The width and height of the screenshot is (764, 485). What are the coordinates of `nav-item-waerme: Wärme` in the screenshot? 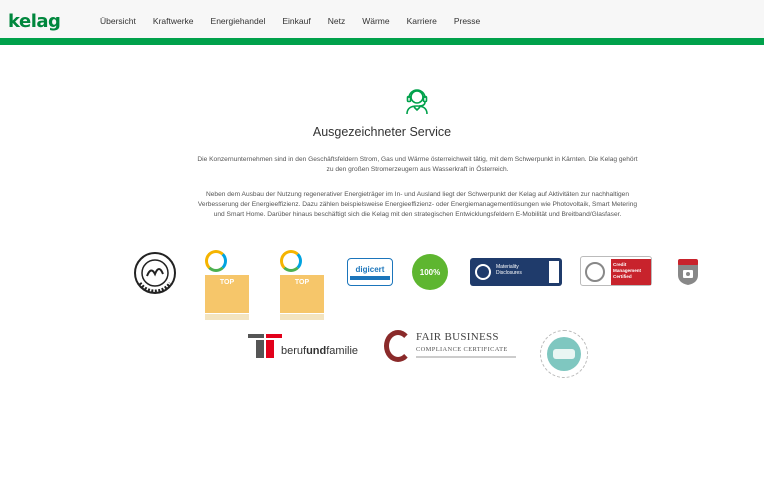 It's located at (375, 21).